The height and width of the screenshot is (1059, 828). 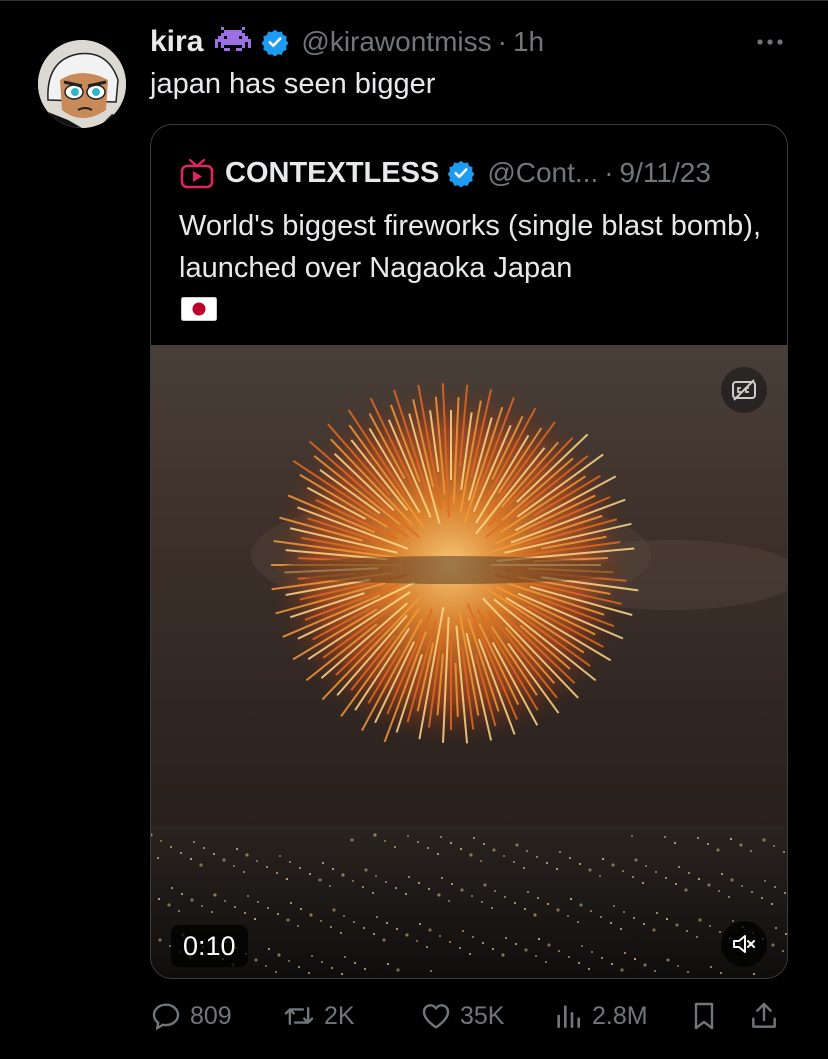 I want to click on author-avatar, so click(x=82, y=84).